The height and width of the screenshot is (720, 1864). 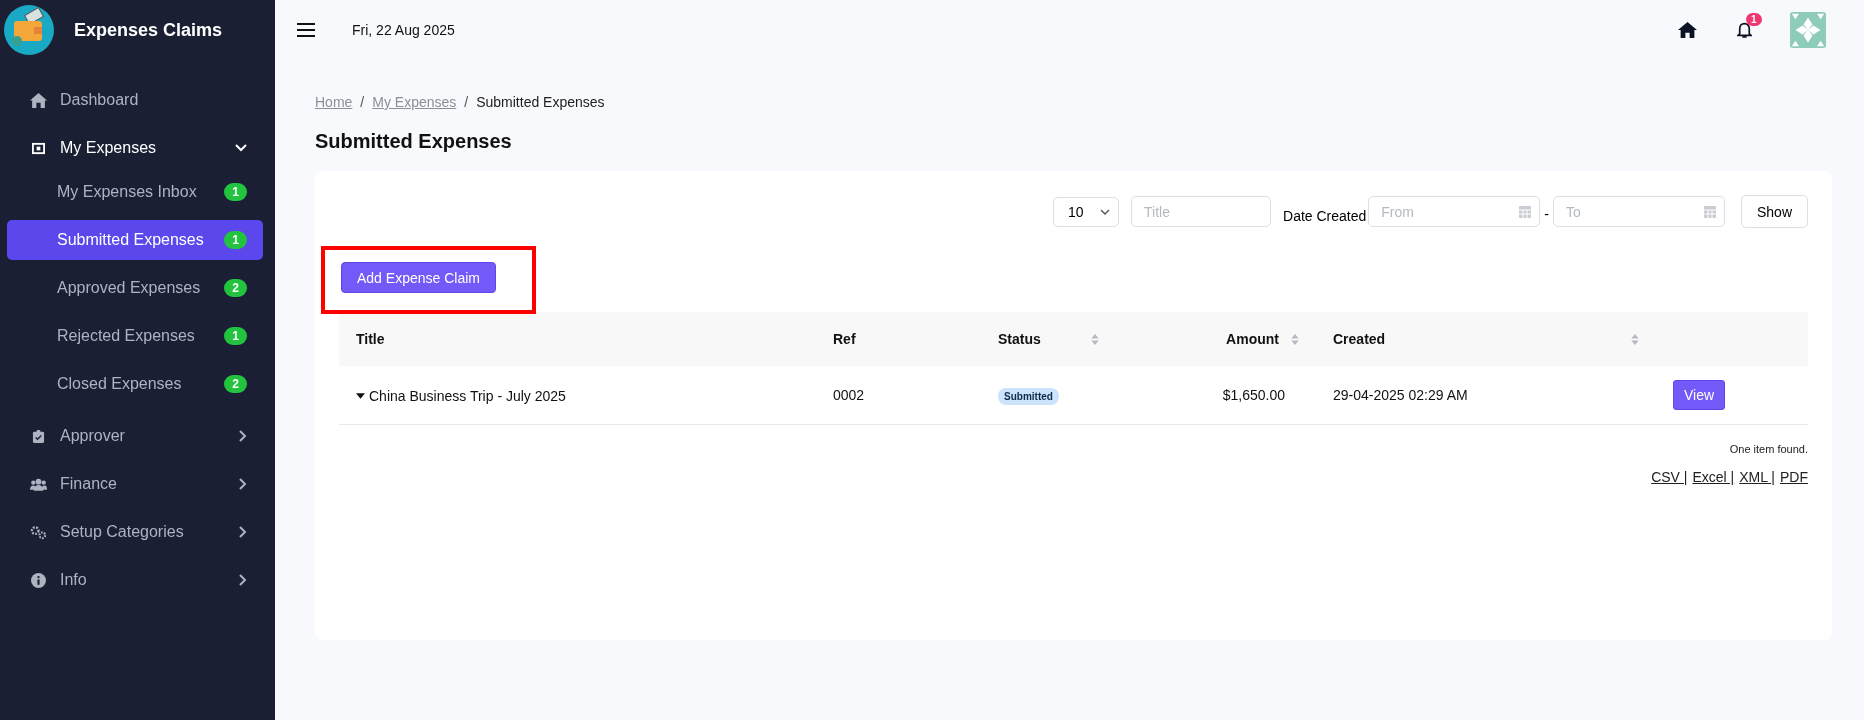 I want to click on from-date-field: From, so click(x=1454, y=211).